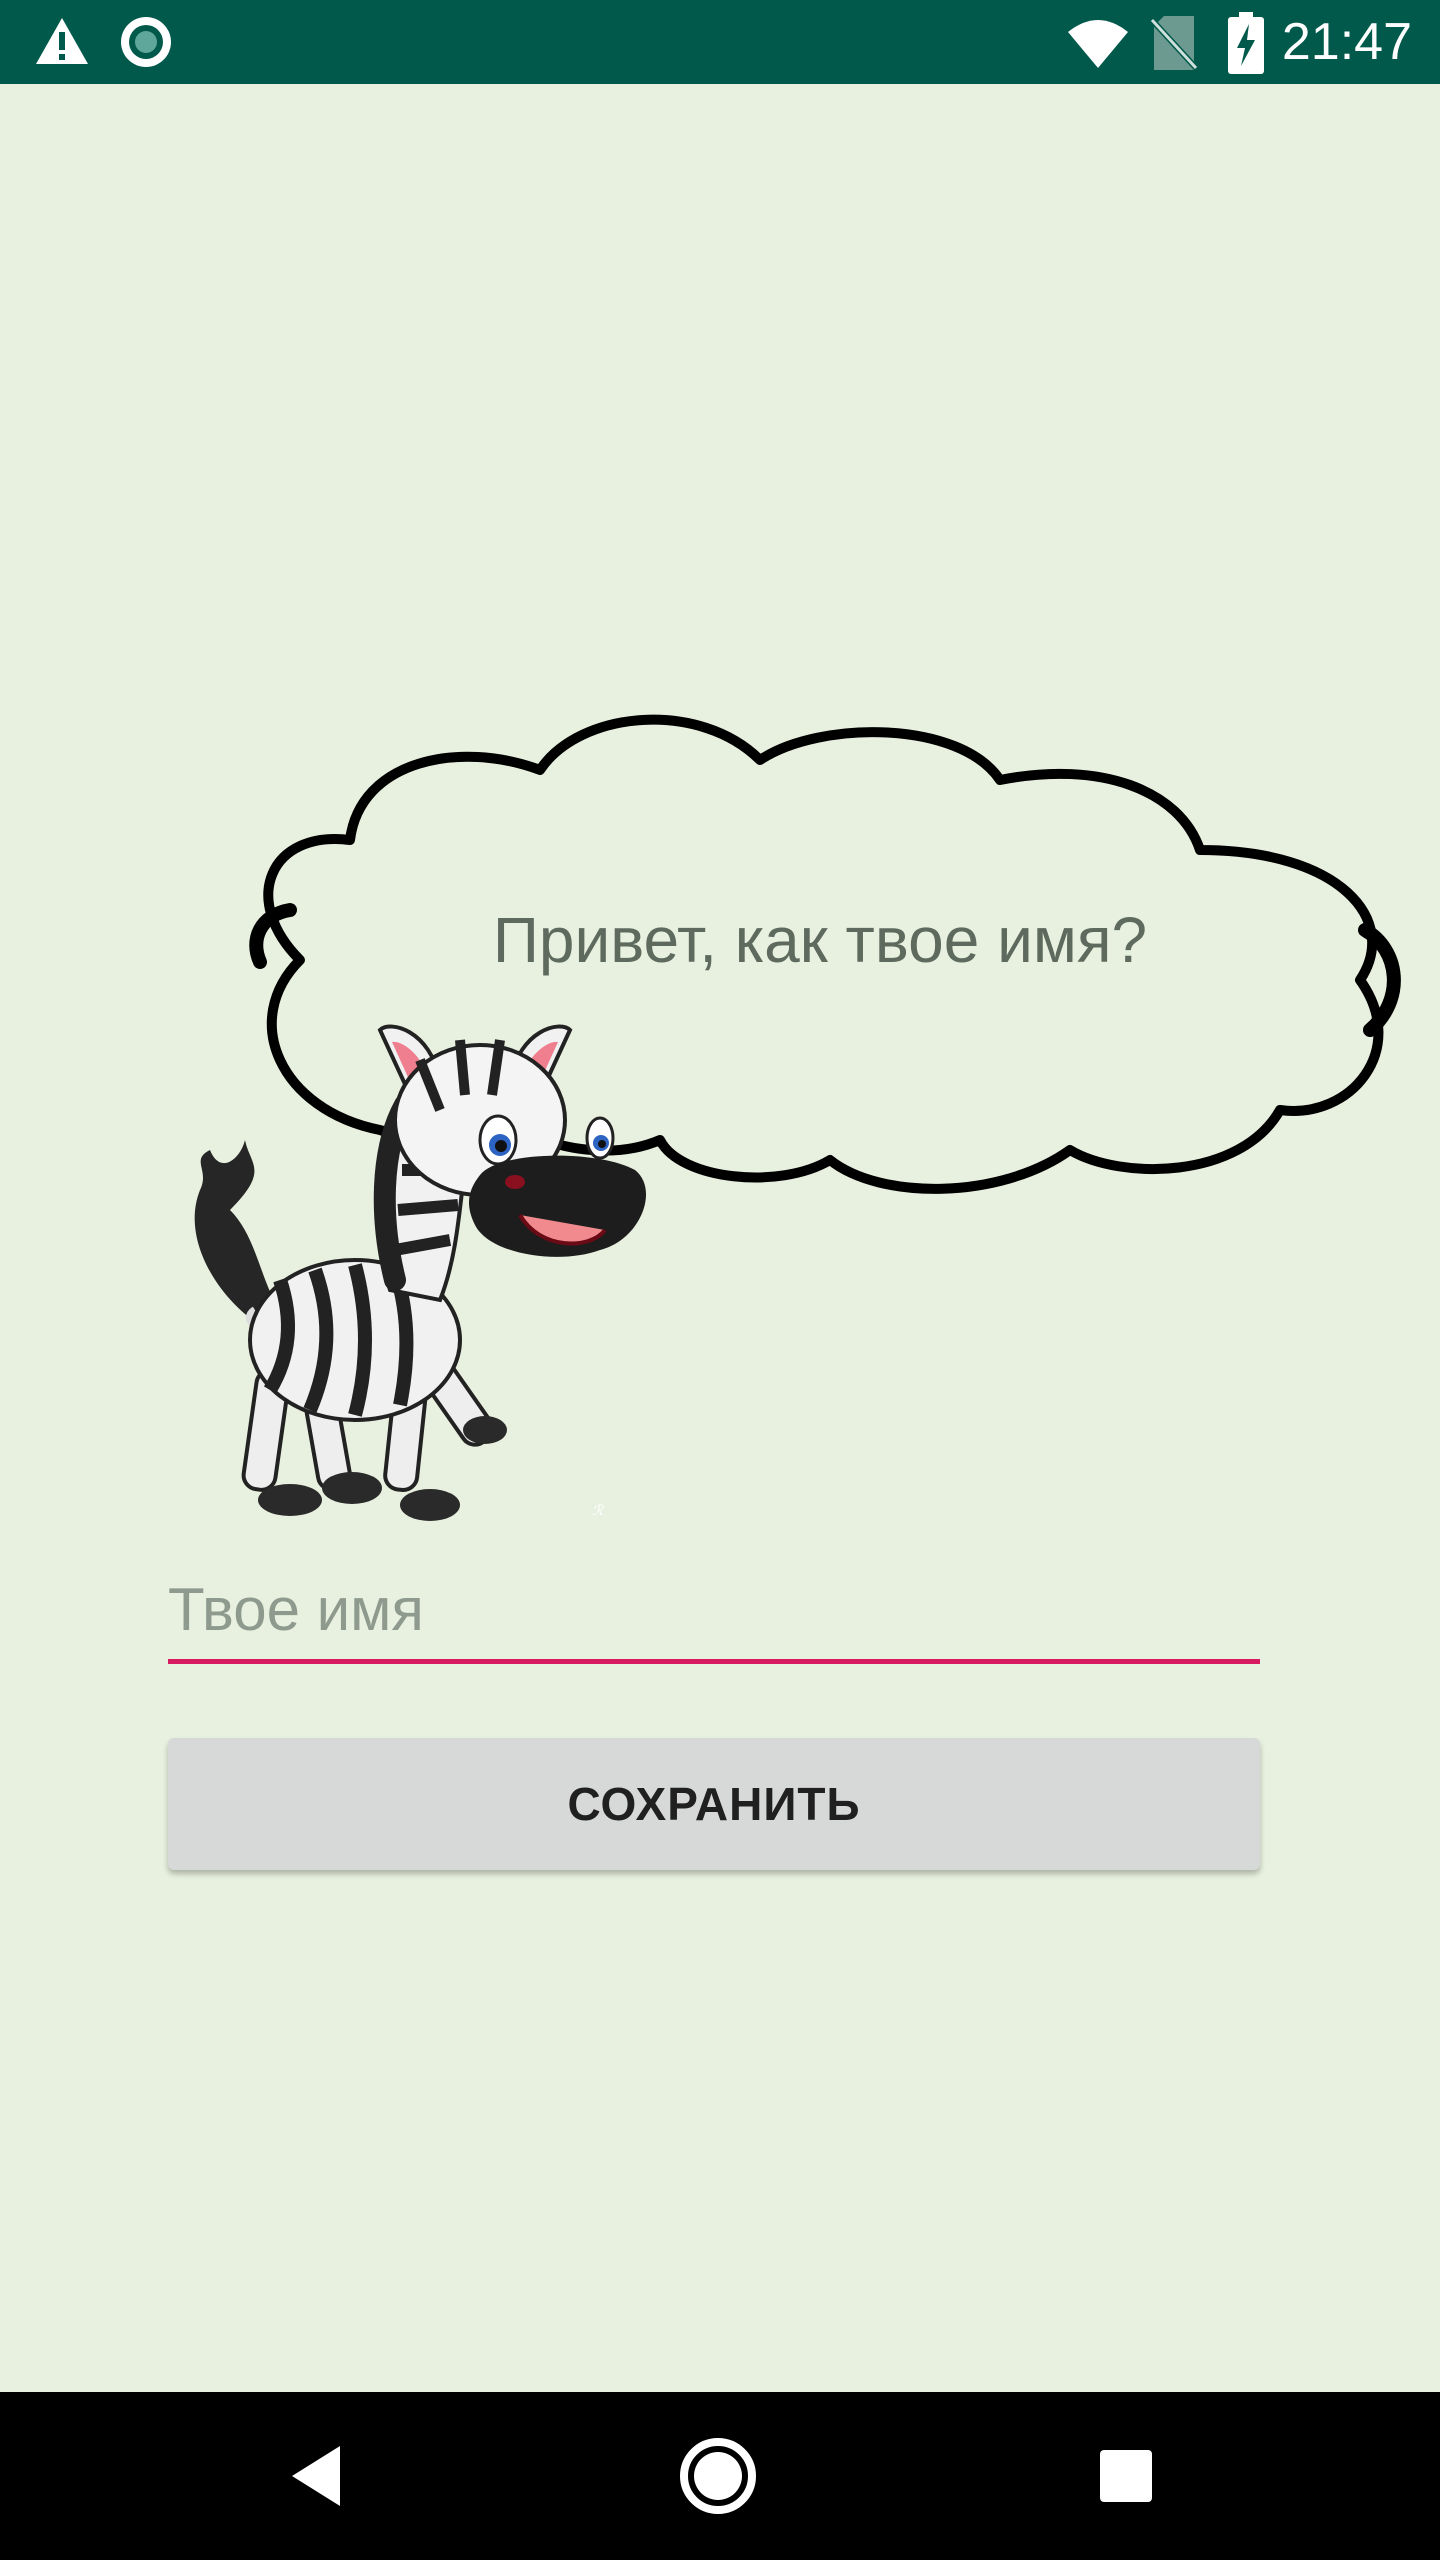  I want to click on speech-bubble-text: Привет, как твое имя?, so click(820, 940).